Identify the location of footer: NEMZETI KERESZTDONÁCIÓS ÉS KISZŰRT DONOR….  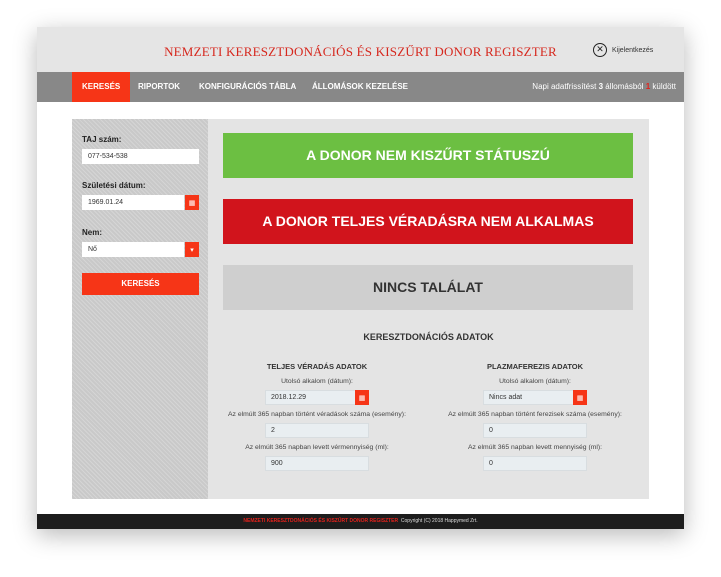
(360, 521).